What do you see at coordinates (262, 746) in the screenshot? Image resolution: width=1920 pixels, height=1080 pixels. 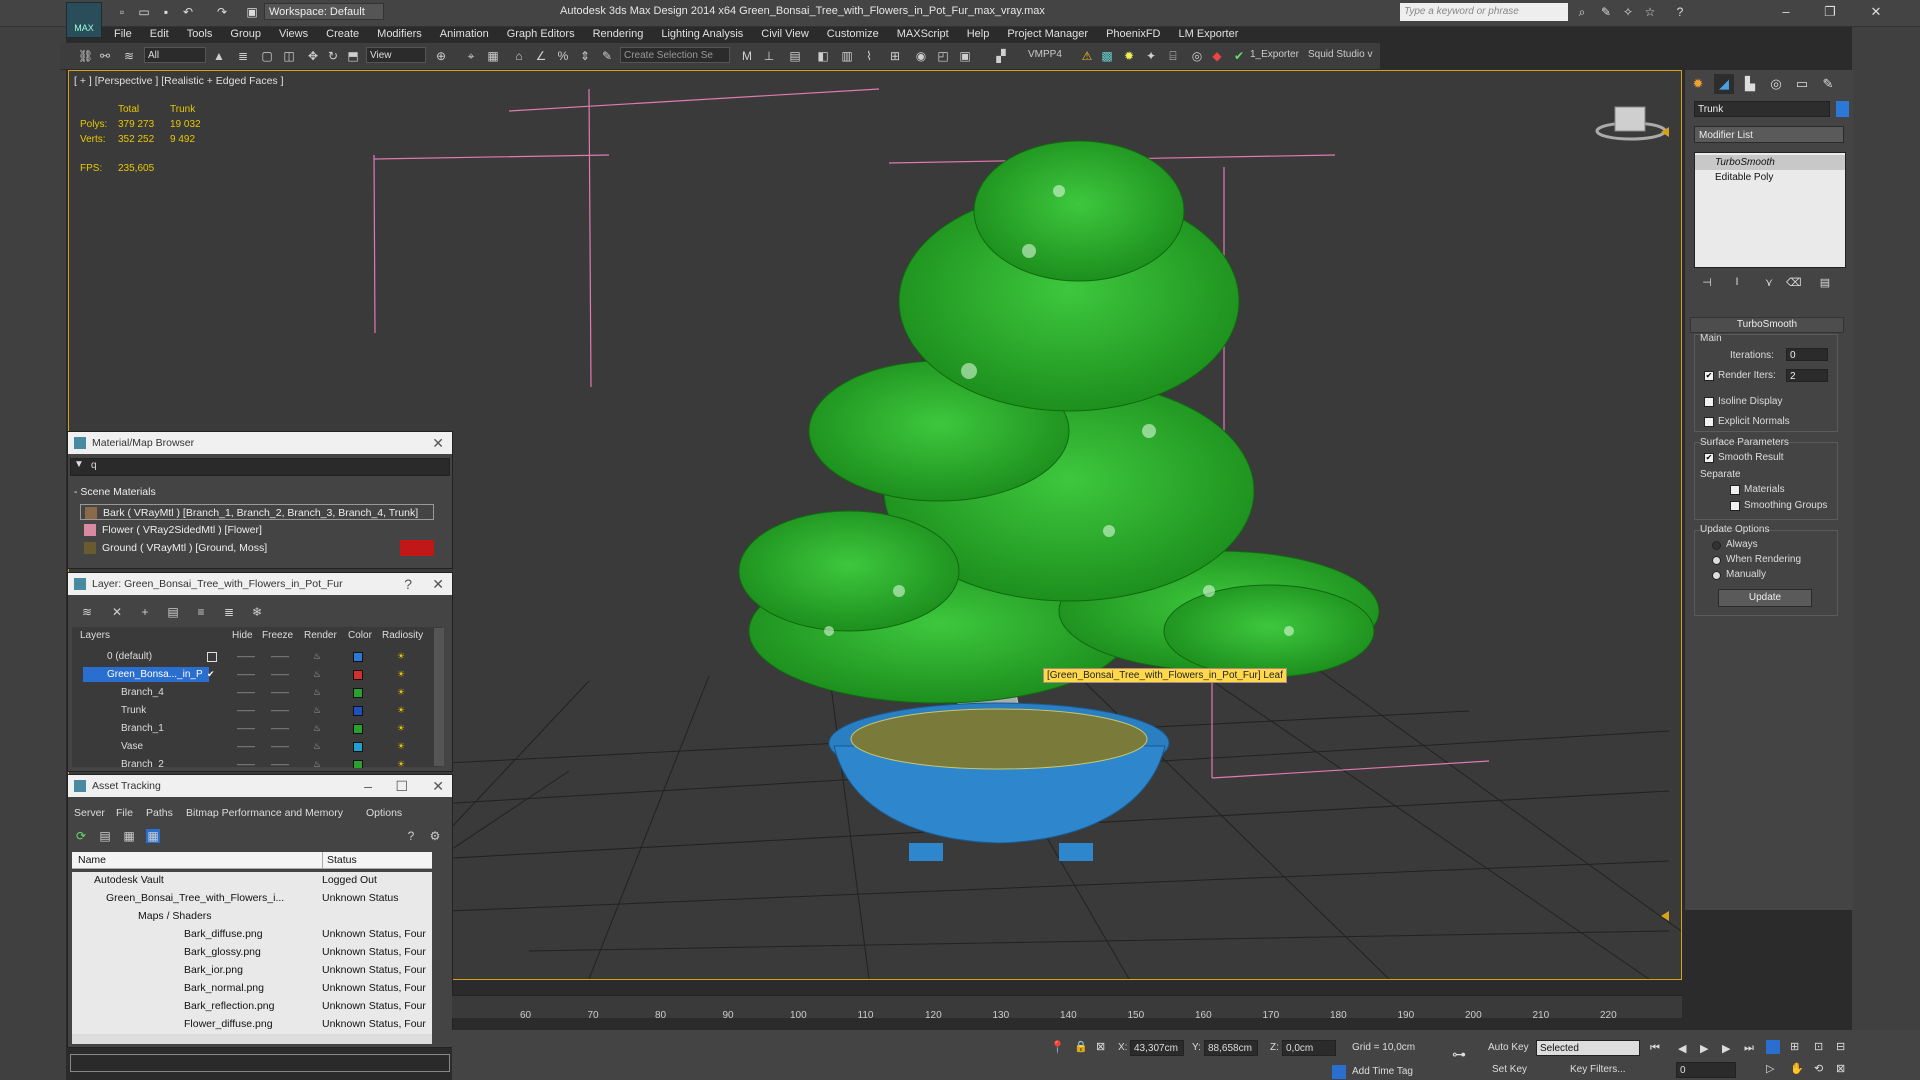 I see `layer-row: Vase —— —— ♨ ☀` at bounding box center [262, 746].